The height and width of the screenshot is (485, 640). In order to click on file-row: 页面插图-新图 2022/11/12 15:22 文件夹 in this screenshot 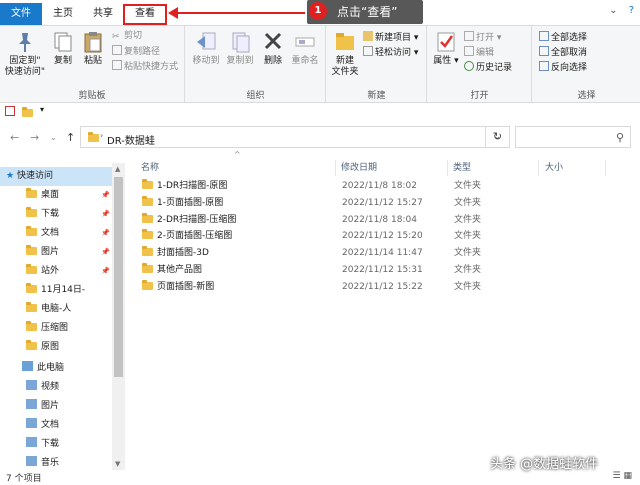, I will do `click(373, 287)`.